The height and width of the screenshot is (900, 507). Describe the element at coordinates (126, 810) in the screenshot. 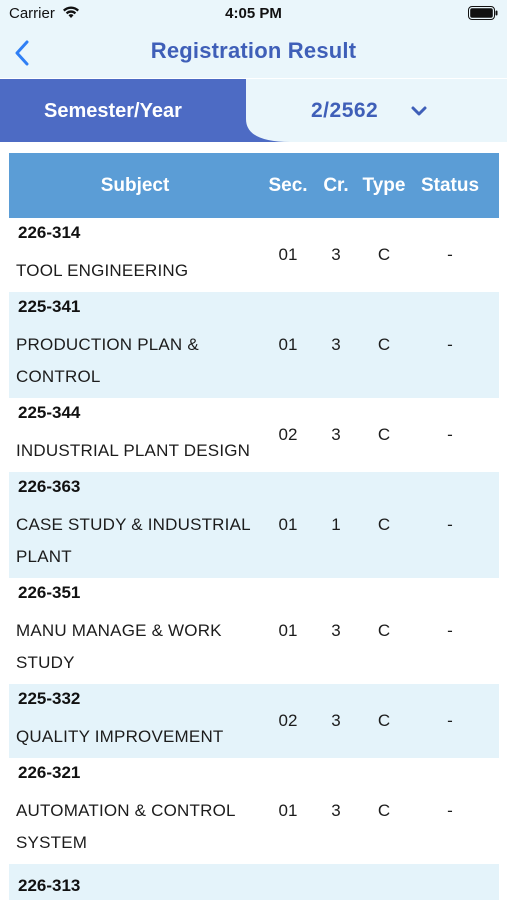

I see `subject-name: AUTOMATION & CONTROL` at that location.